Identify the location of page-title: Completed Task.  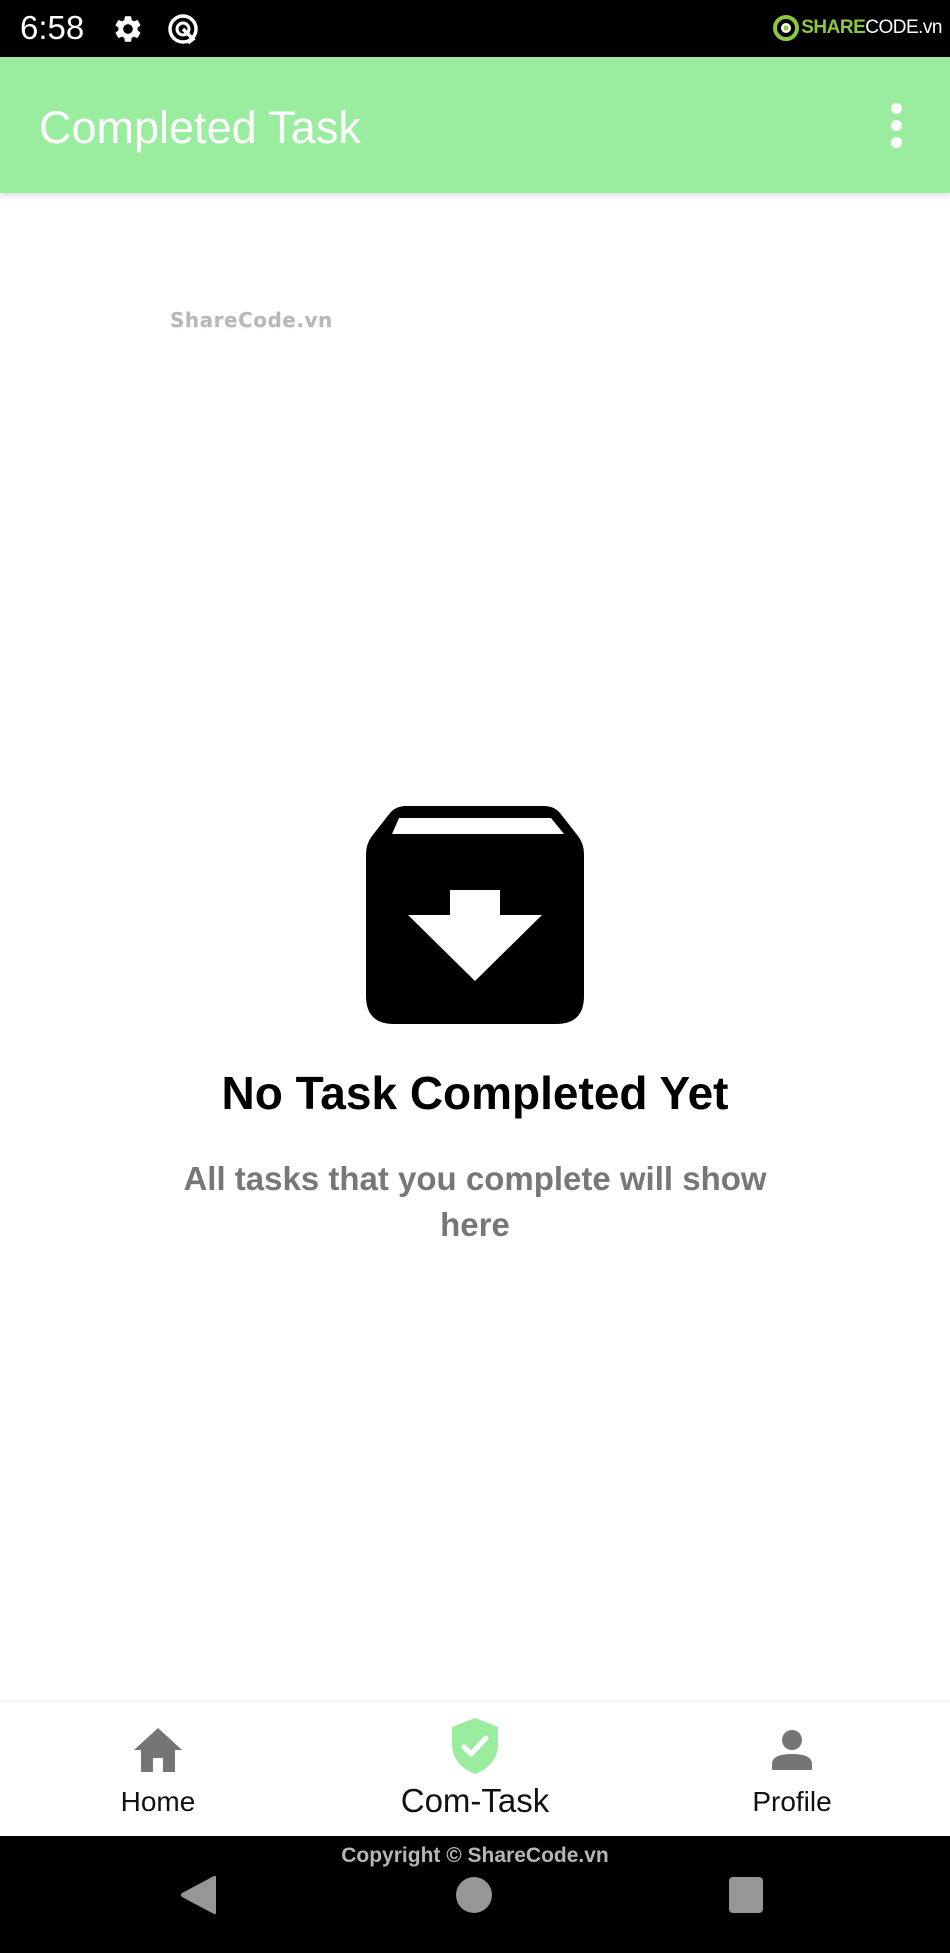
(200, 127).